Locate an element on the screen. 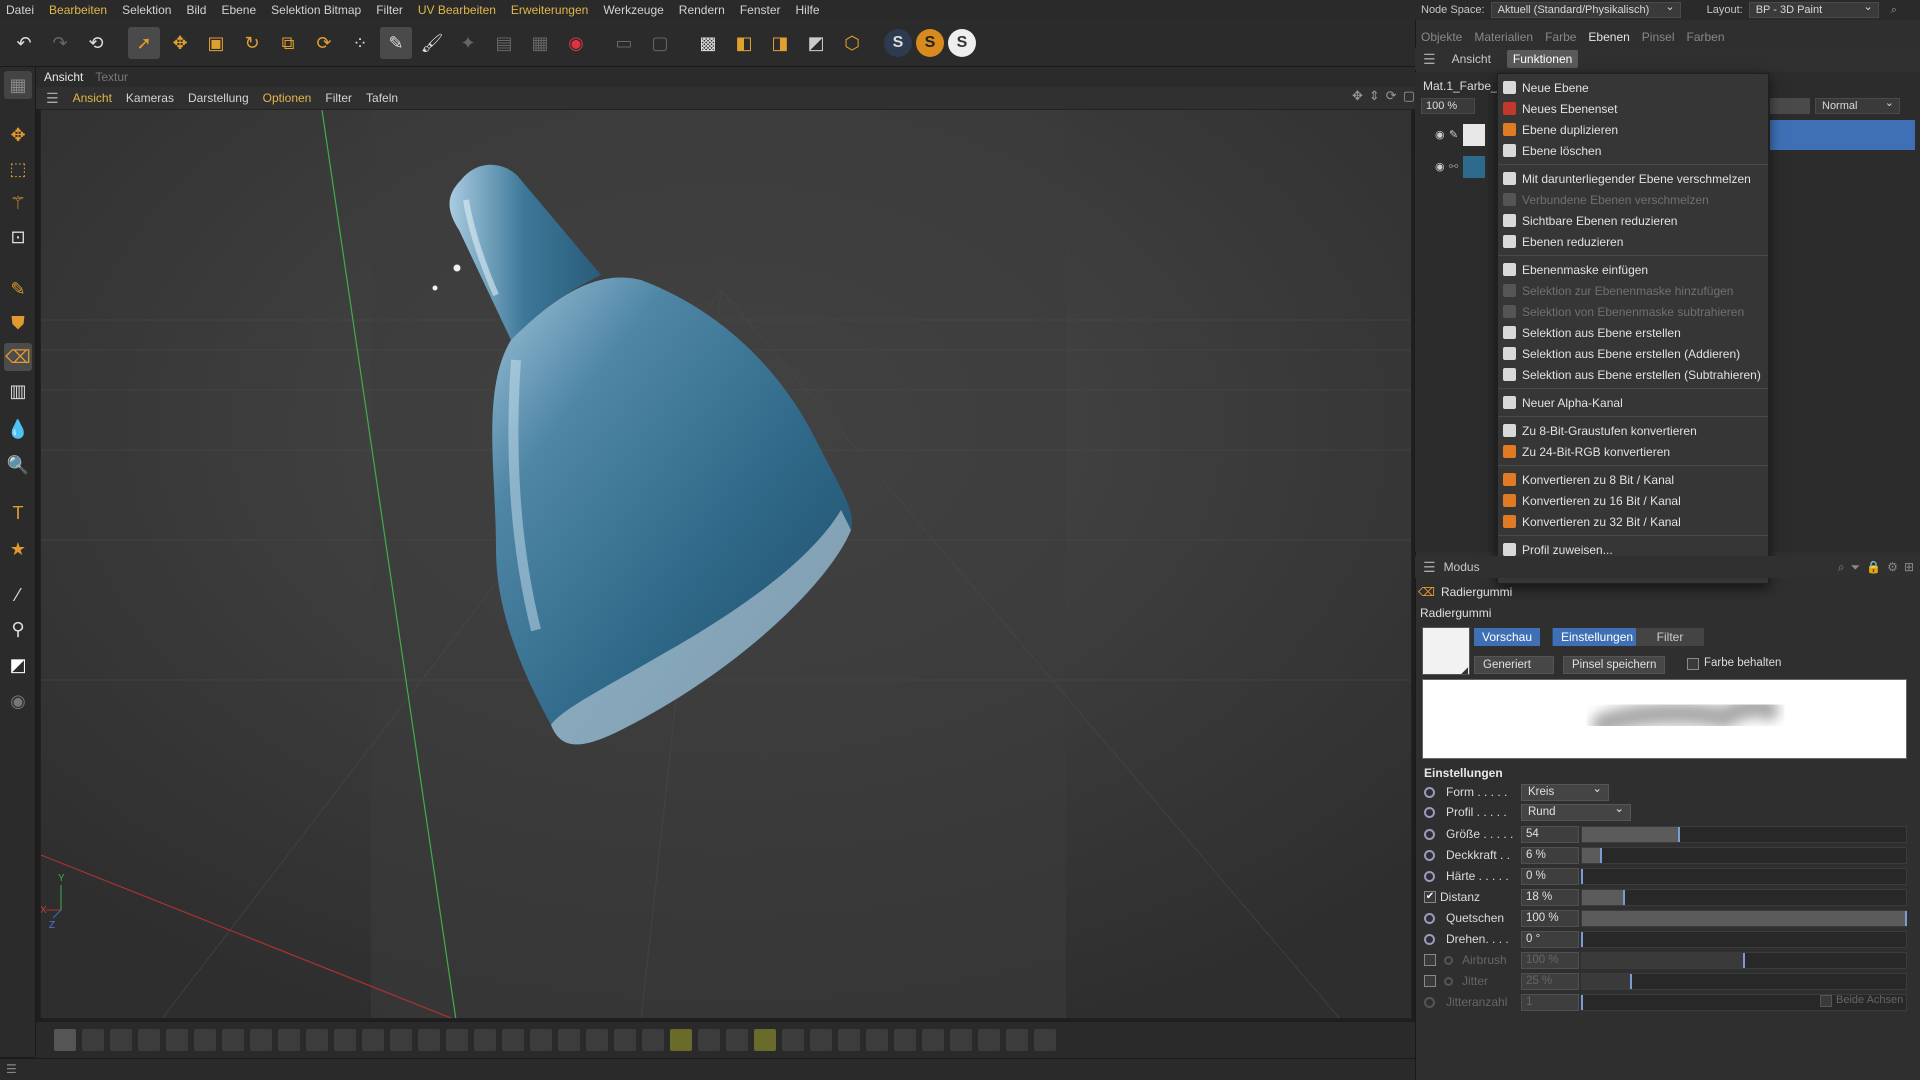 This screenshot has width=1920, height=1080. menu-erweiterungen: Erweiterungen is located at coordinates (549, 10).